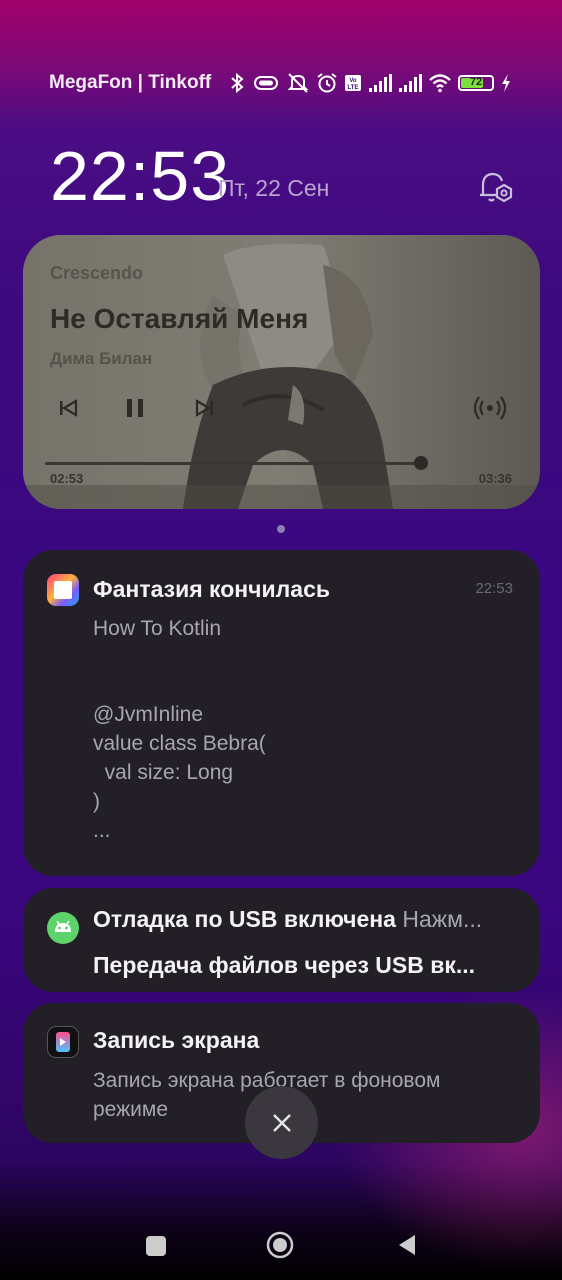  I want to click on output-device-button, so click(490, 408).